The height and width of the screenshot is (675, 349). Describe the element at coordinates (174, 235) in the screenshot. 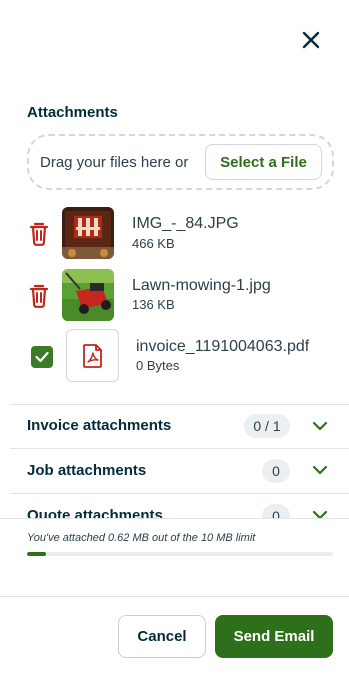

I see `file-row: IMG_-_84.JPG 466 KB` at that location.